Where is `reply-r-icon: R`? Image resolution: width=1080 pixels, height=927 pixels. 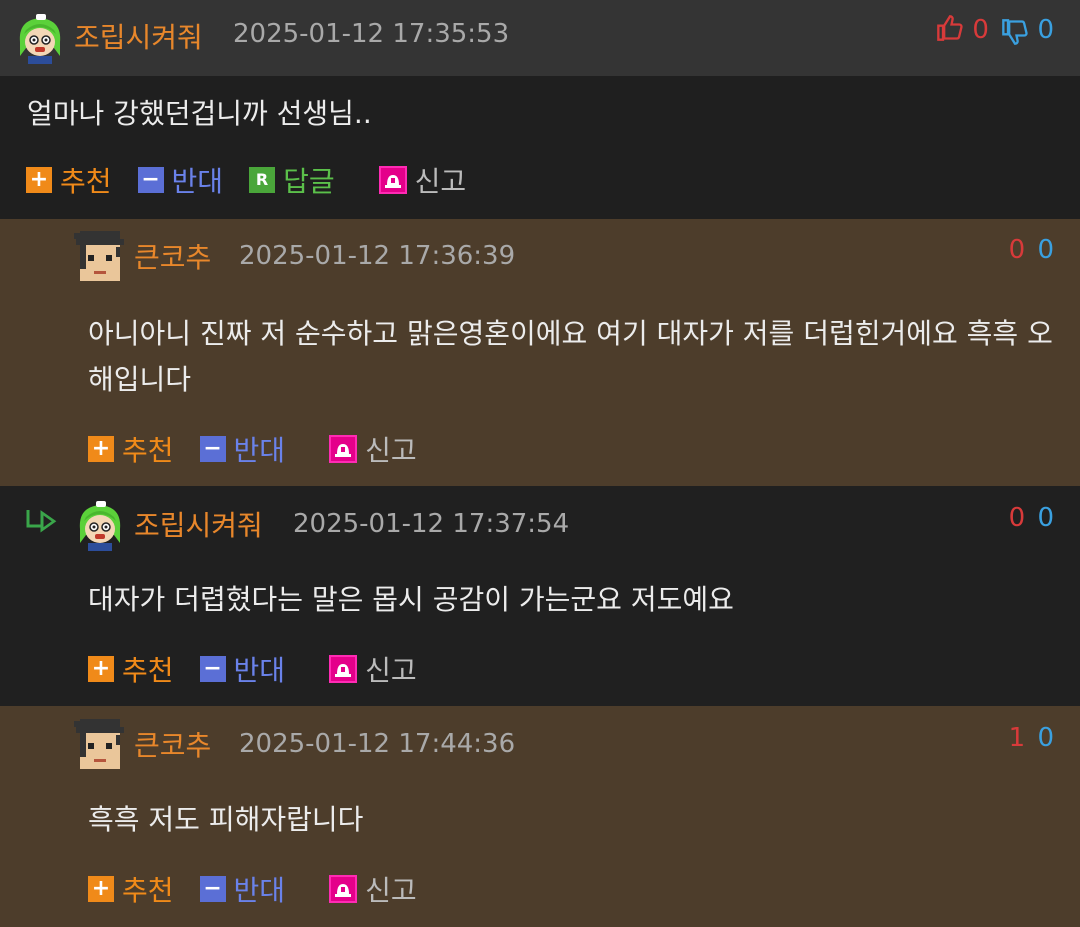
reply-r-icon: R is located at coordinates (262, 180).